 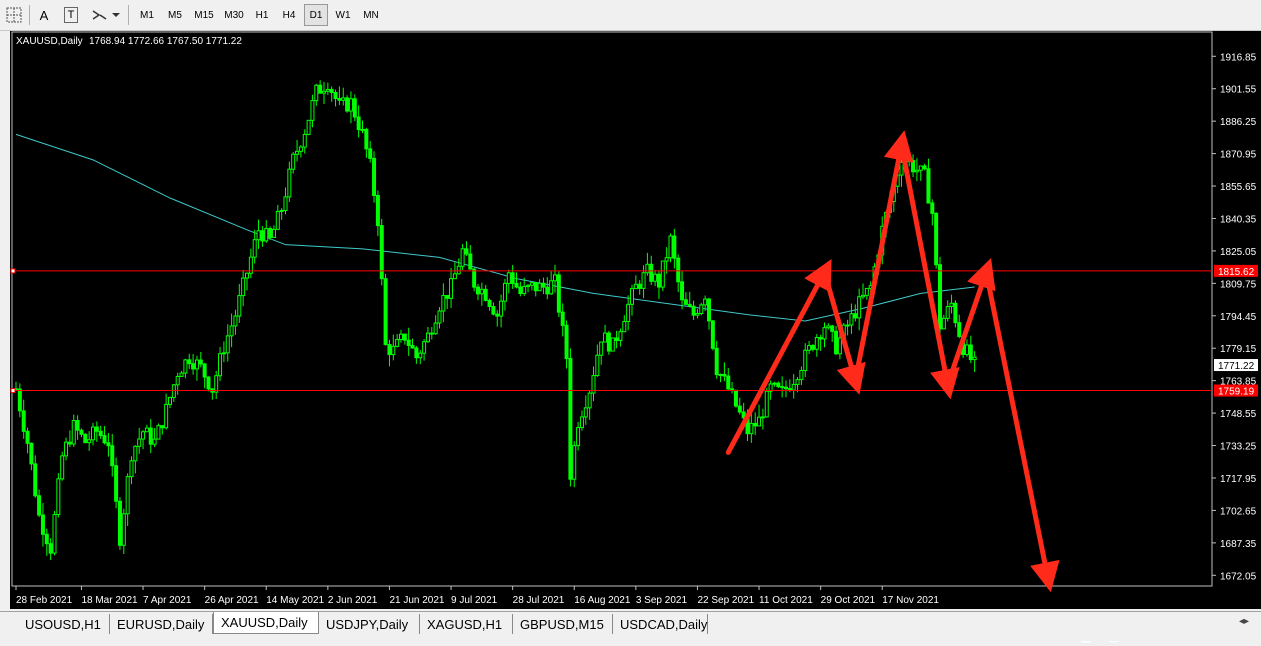 I want to click on y-tick-label: 1916.85, so click(x=1238, y=57).